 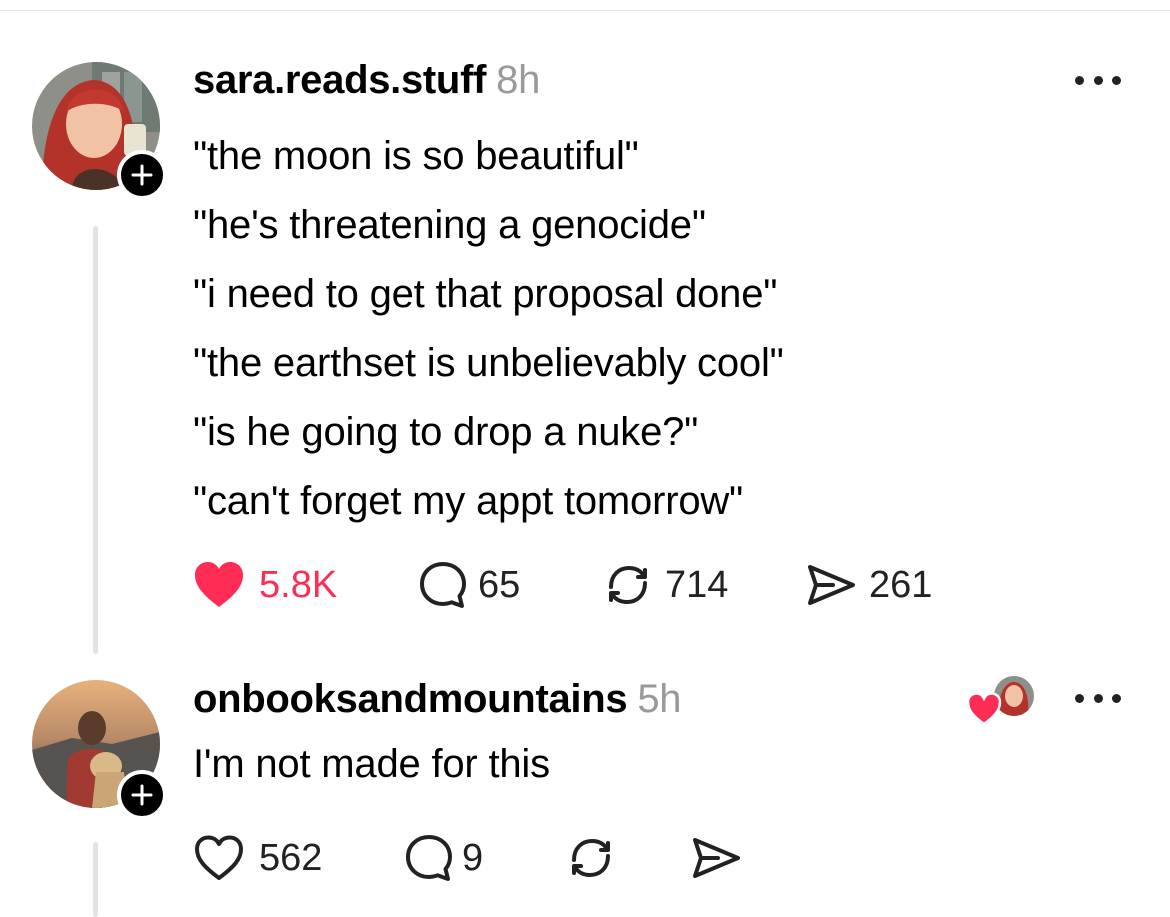 I want to click on post-line: "is he going to drop a nuke?", so click(x=446, y=432).